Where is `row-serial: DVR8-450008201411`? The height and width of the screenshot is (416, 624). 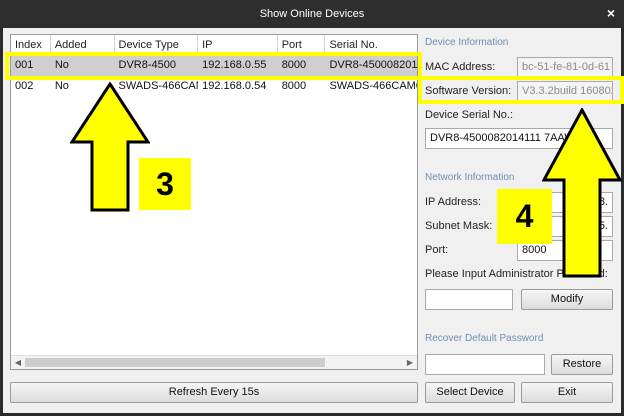
row-serial: DVR8-450008201411 is located at coordinates (373, 65).